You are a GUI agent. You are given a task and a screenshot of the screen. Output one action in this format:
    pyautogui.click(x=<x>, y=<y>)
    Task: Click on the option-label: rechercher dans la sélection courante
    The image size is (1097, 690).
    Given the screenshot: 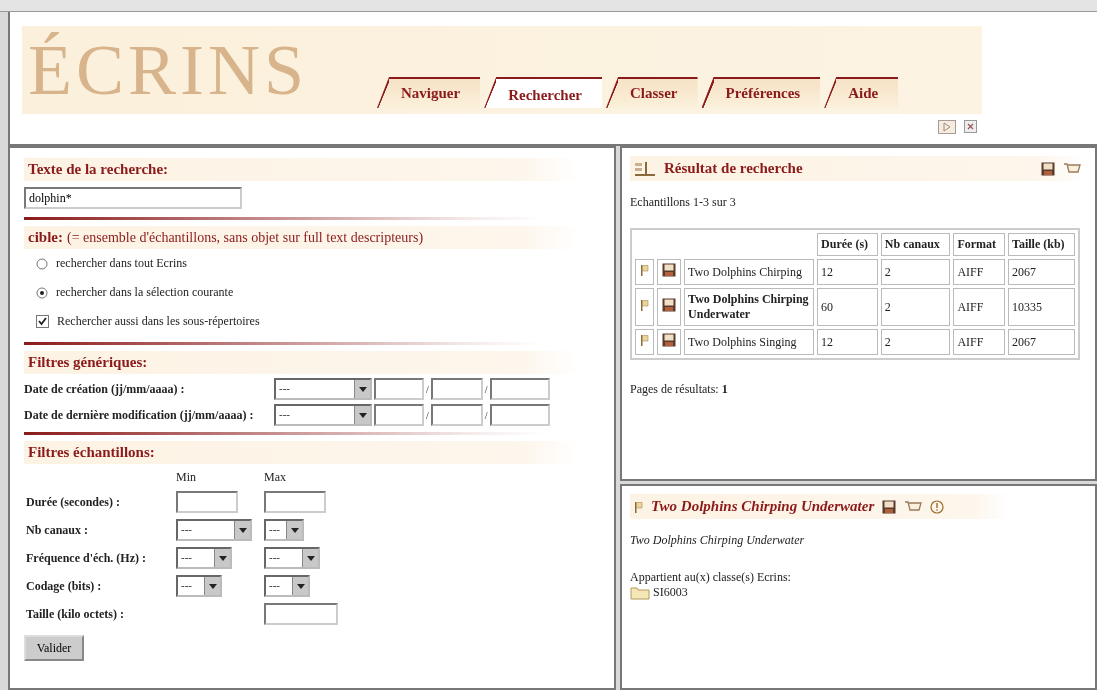 What is the action you would take?
    pyautogui.click(x=145, y=292)
    